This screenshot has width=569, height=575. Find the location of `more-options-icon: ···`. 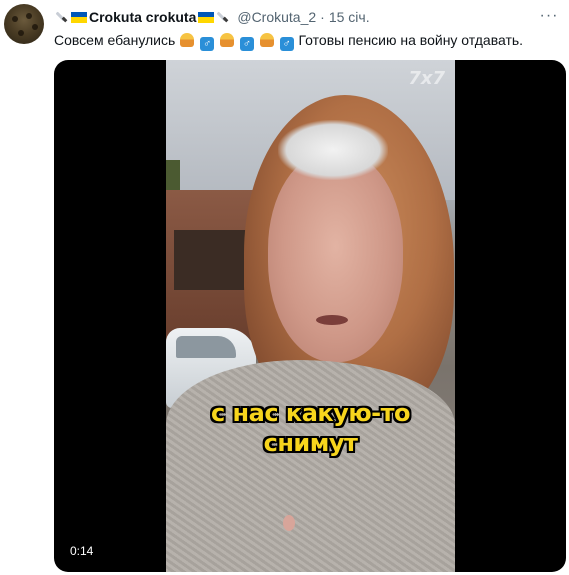

more-options-icon: ··· is located at coordinates (549, 15).